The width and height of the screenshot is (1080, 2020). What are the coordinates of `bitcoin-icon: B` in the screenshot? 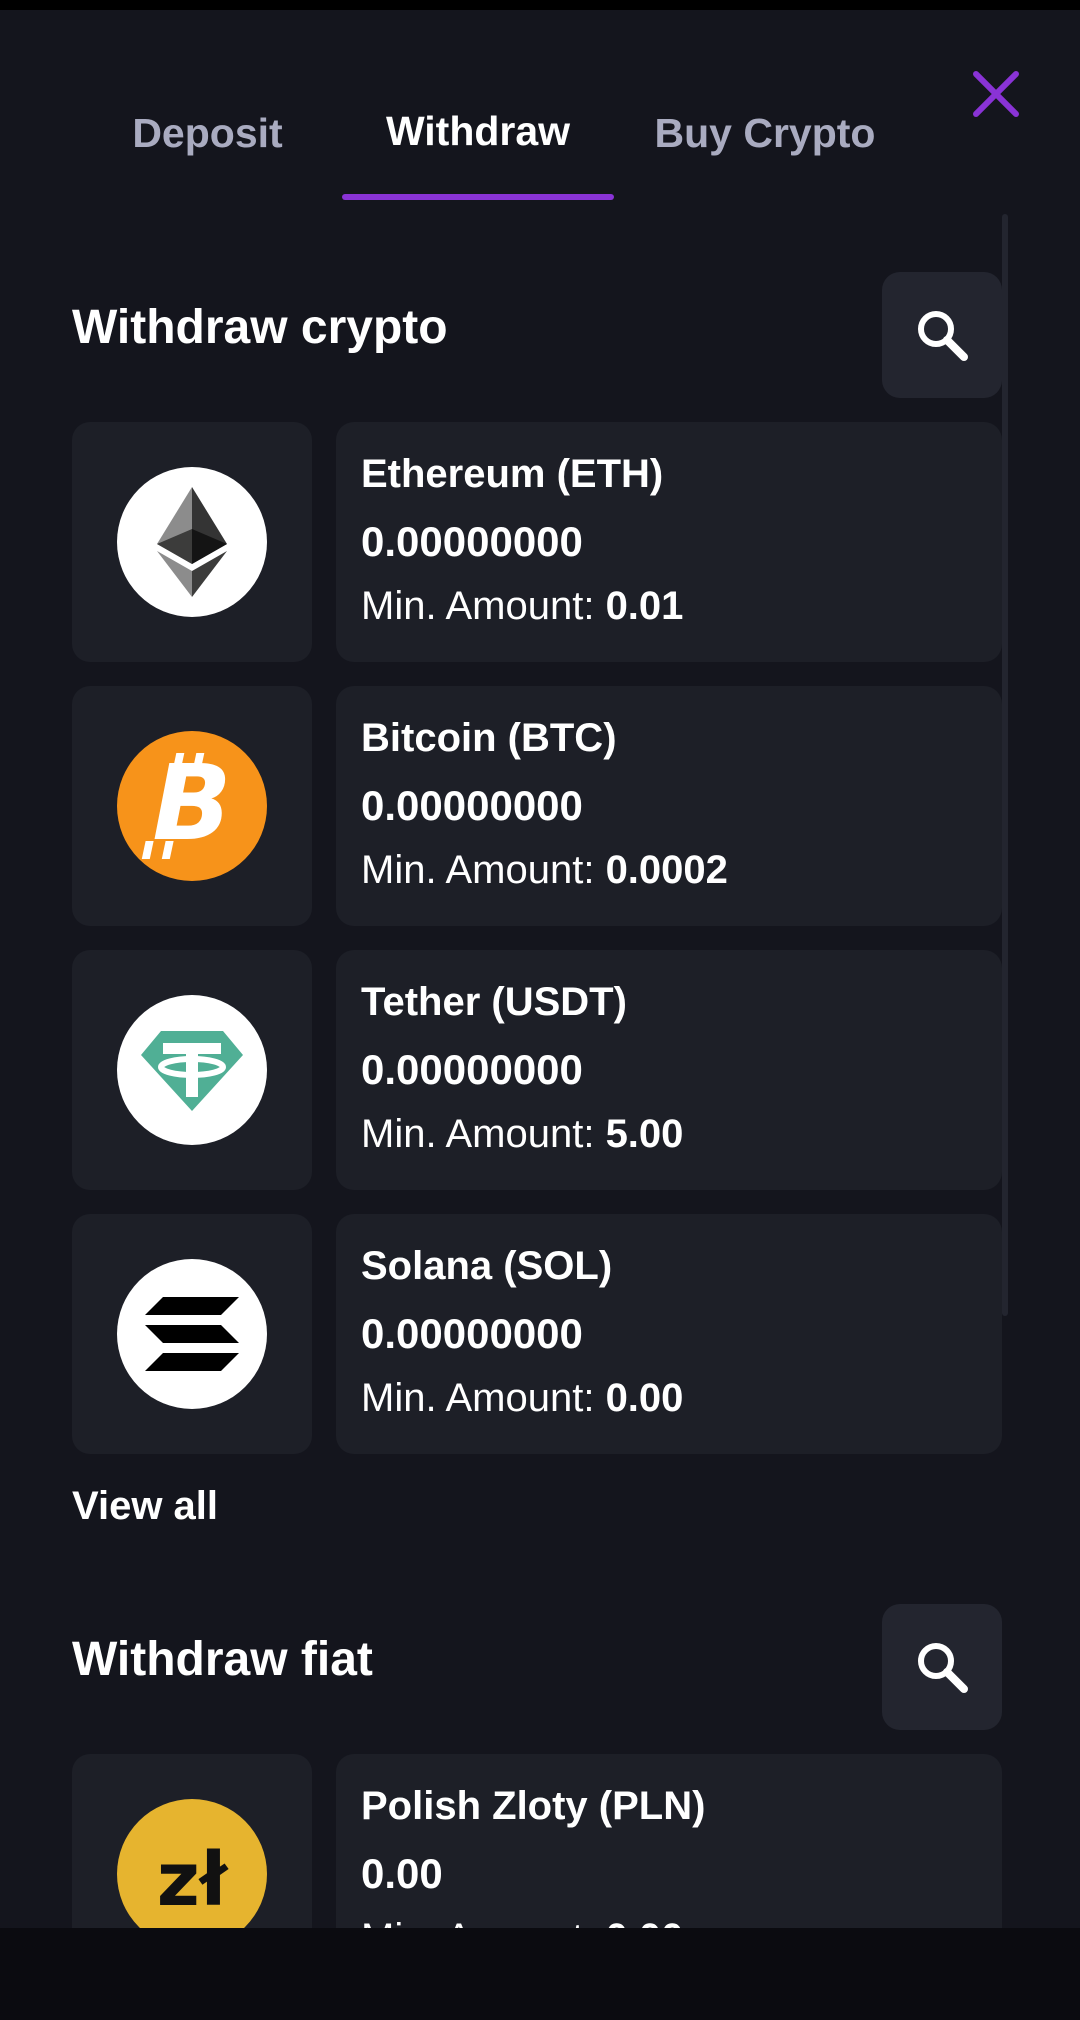 It's located at (192, 806).